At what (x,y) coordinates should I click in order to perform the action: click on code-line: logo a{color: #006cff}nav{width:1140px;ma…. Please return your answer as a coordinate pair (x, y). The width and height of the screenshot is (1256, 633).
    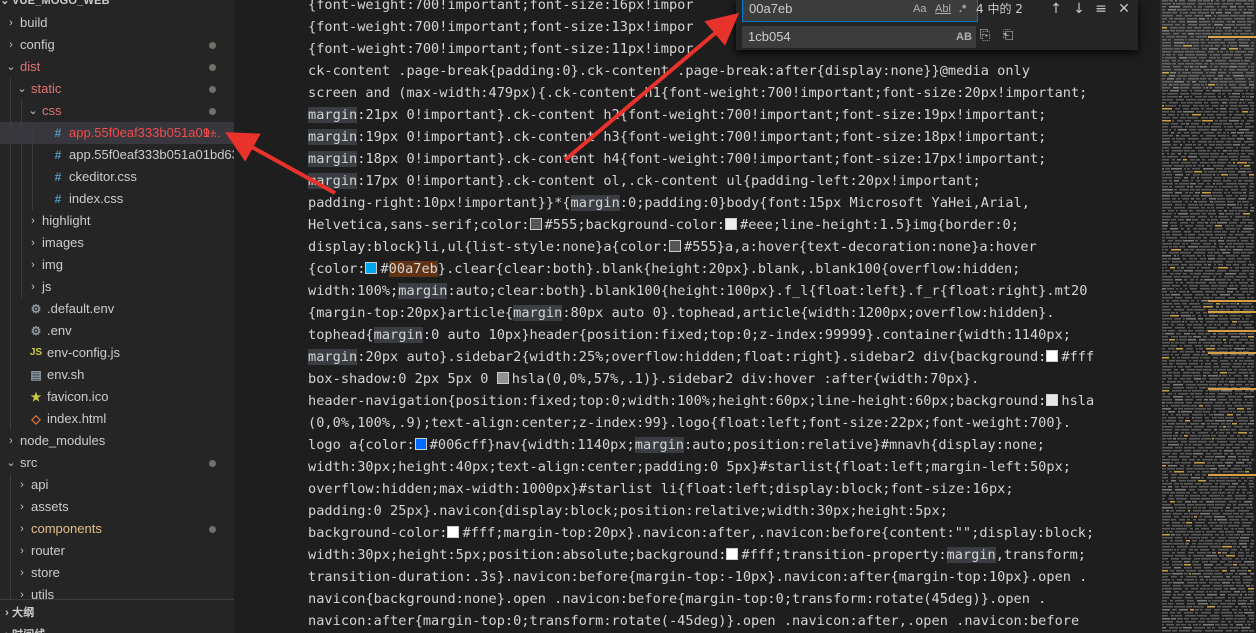
    Looking at the image, I should click on (676, 445).